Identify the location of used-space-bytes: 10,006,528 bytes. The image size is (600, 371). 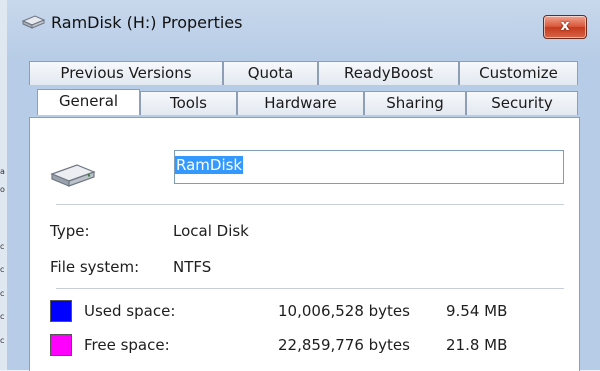
(344, 311).